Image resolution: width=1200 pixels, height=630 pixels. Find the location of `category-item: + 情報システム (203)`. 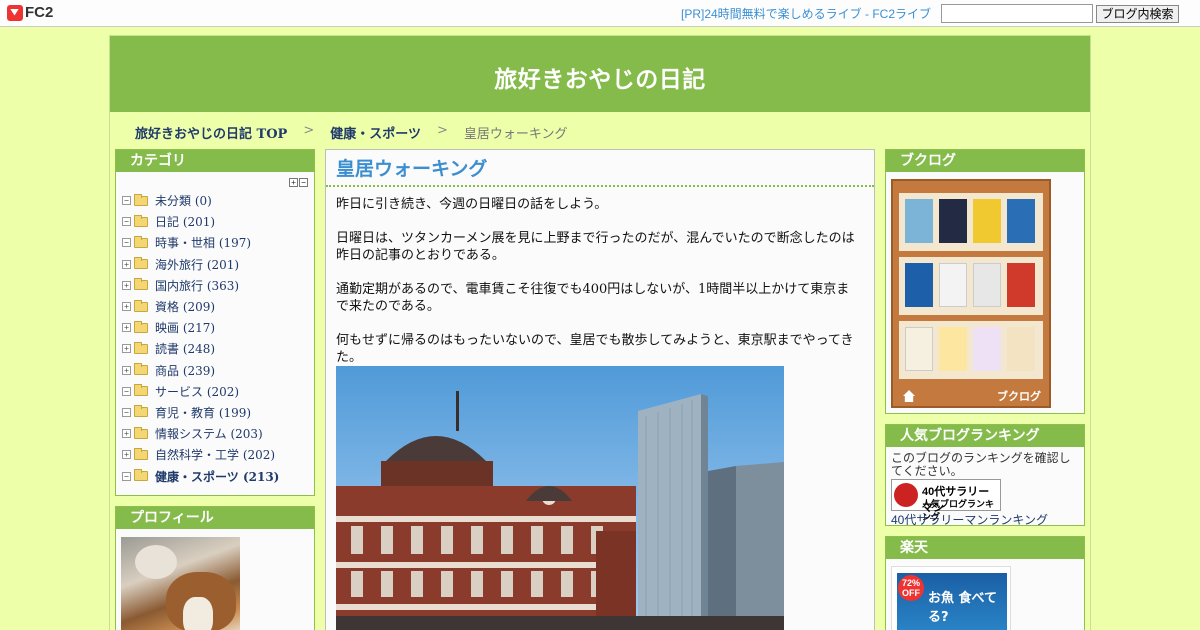

category-item: + 情報システム (203) is located at coordinates (200, 433).